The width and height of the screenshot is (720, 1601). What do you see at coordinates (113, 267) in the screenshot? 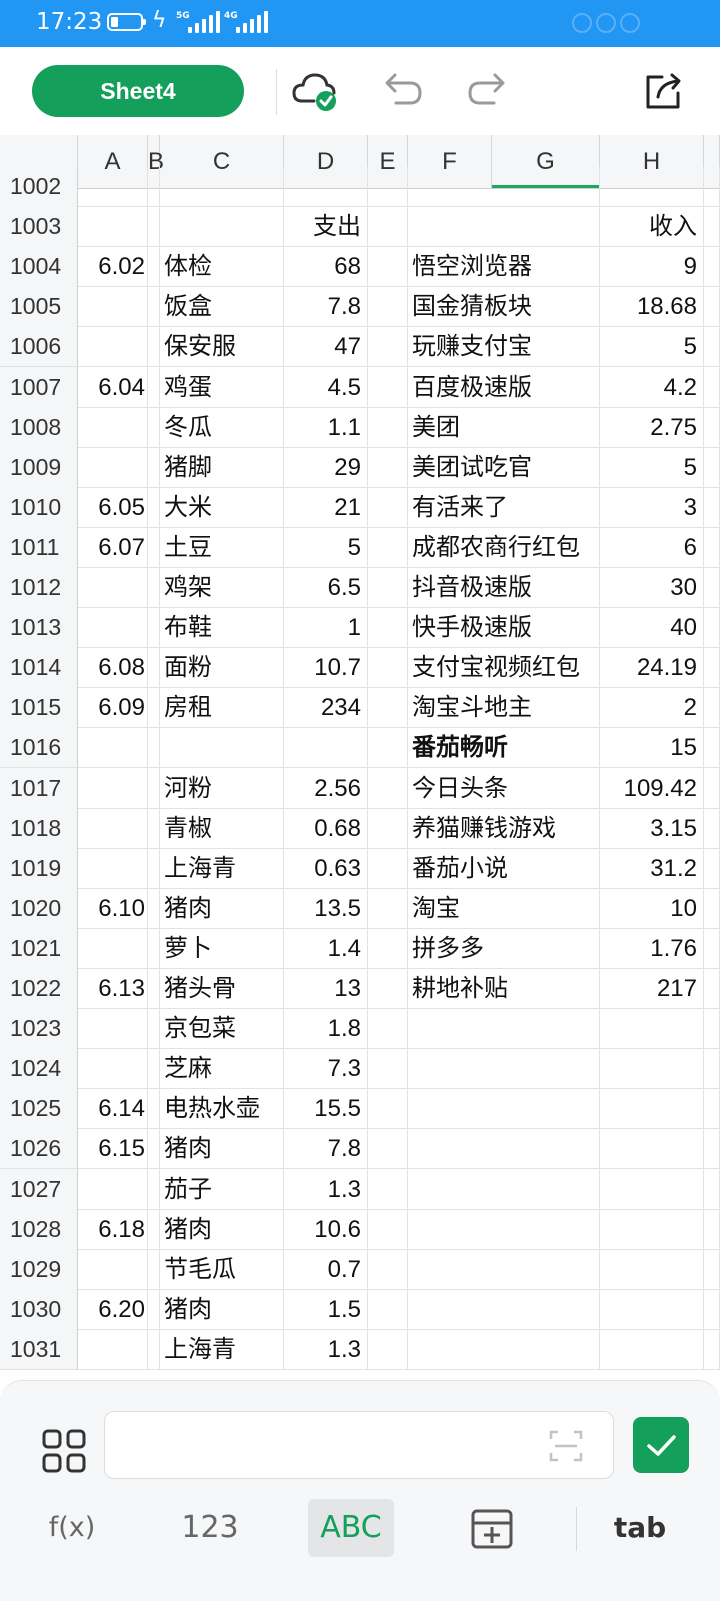
I see `cell-date: 6.02` at bounding box center [113, 267].